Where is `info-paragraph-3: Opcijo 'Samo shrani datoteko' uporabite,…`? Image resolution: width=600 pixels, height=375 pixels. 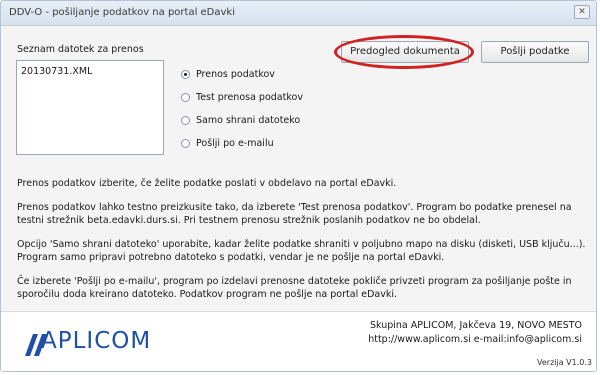 info-paragraph-3: Opcijo 'Samo shrani datoteko' uporabite,… is located at coordinates (301, 251).